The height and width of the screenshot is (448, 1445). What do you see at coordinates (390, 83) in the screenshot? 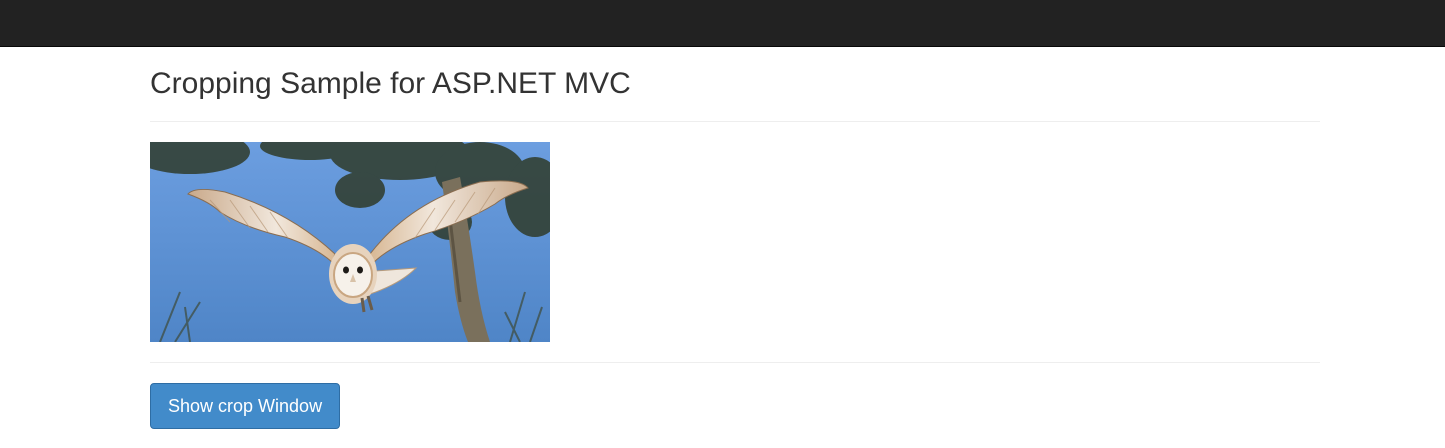
I see `page-title: Cropping Sample for ASP.NET MVC` at bounding box center [390, 83].